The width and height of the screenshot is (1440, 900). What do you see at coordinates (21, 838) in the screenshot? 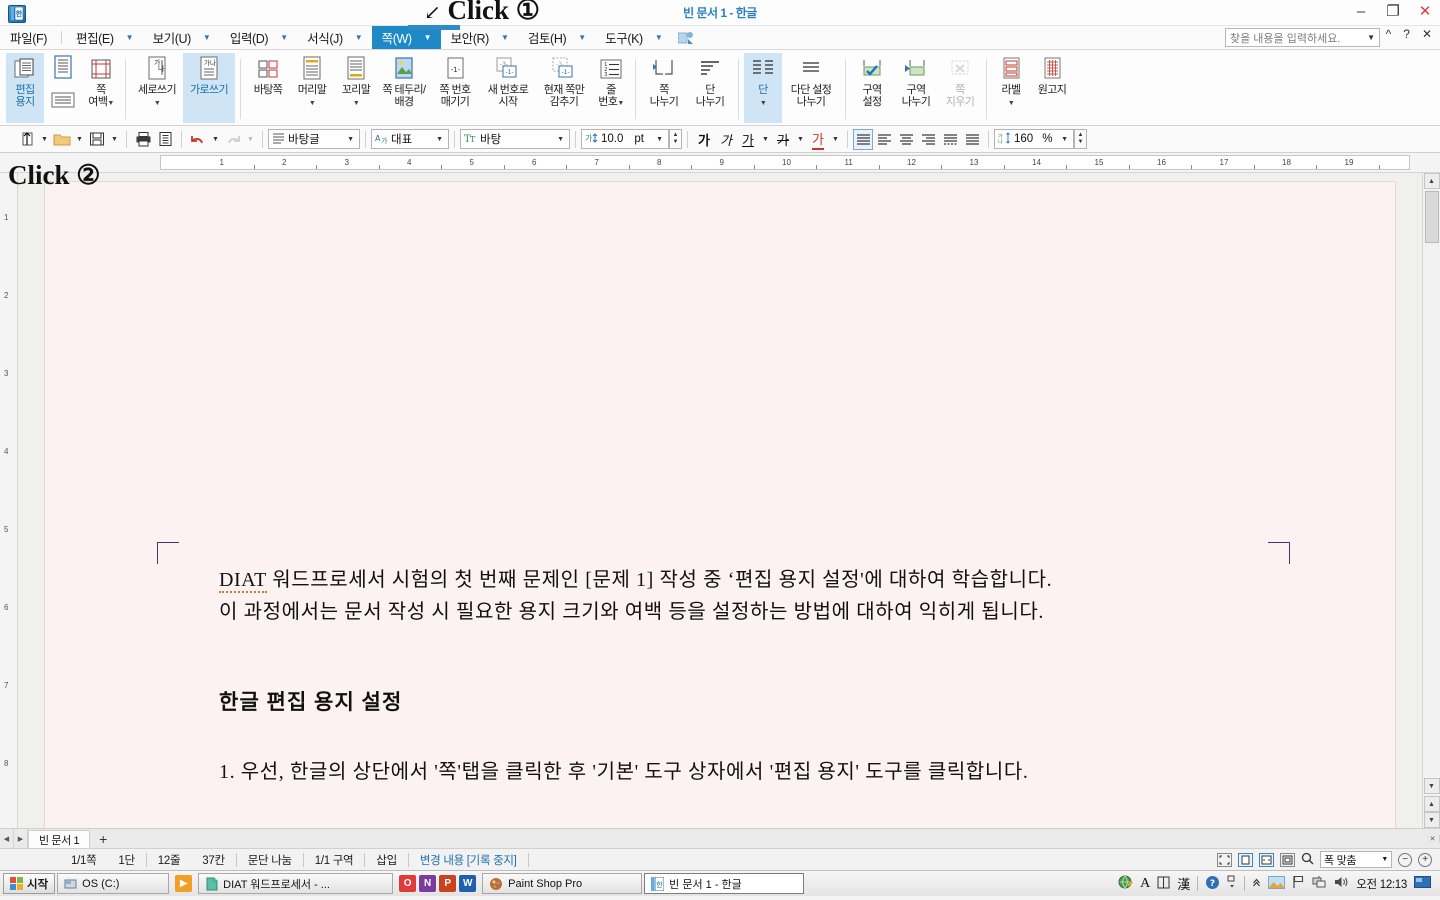
I see `tab-scroll-right: ▶` at bounding box center [21, 838].